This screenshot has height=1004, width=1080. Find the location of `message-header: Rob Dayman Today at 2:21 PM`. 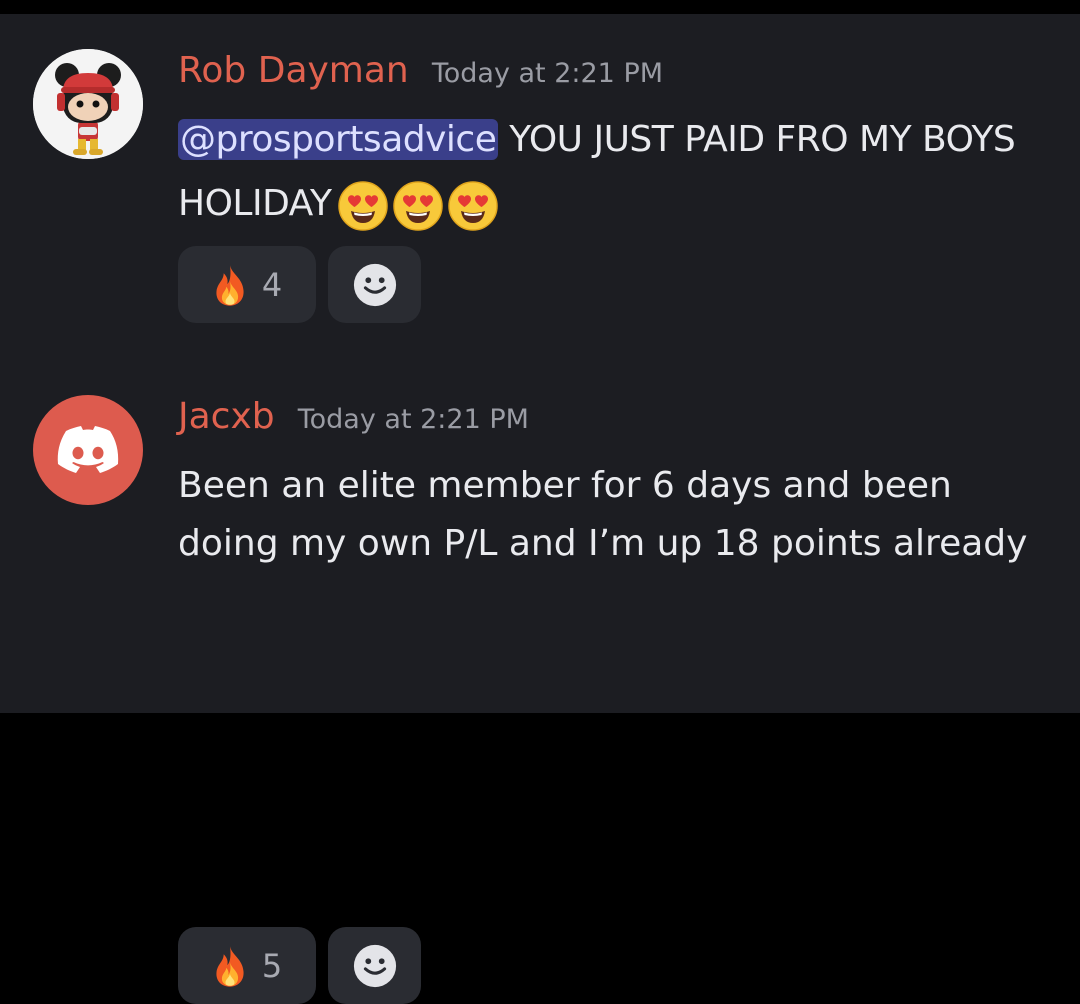

message-header: Rob Dayman Today at 2:21 PM is located at coordinates (420, 70).